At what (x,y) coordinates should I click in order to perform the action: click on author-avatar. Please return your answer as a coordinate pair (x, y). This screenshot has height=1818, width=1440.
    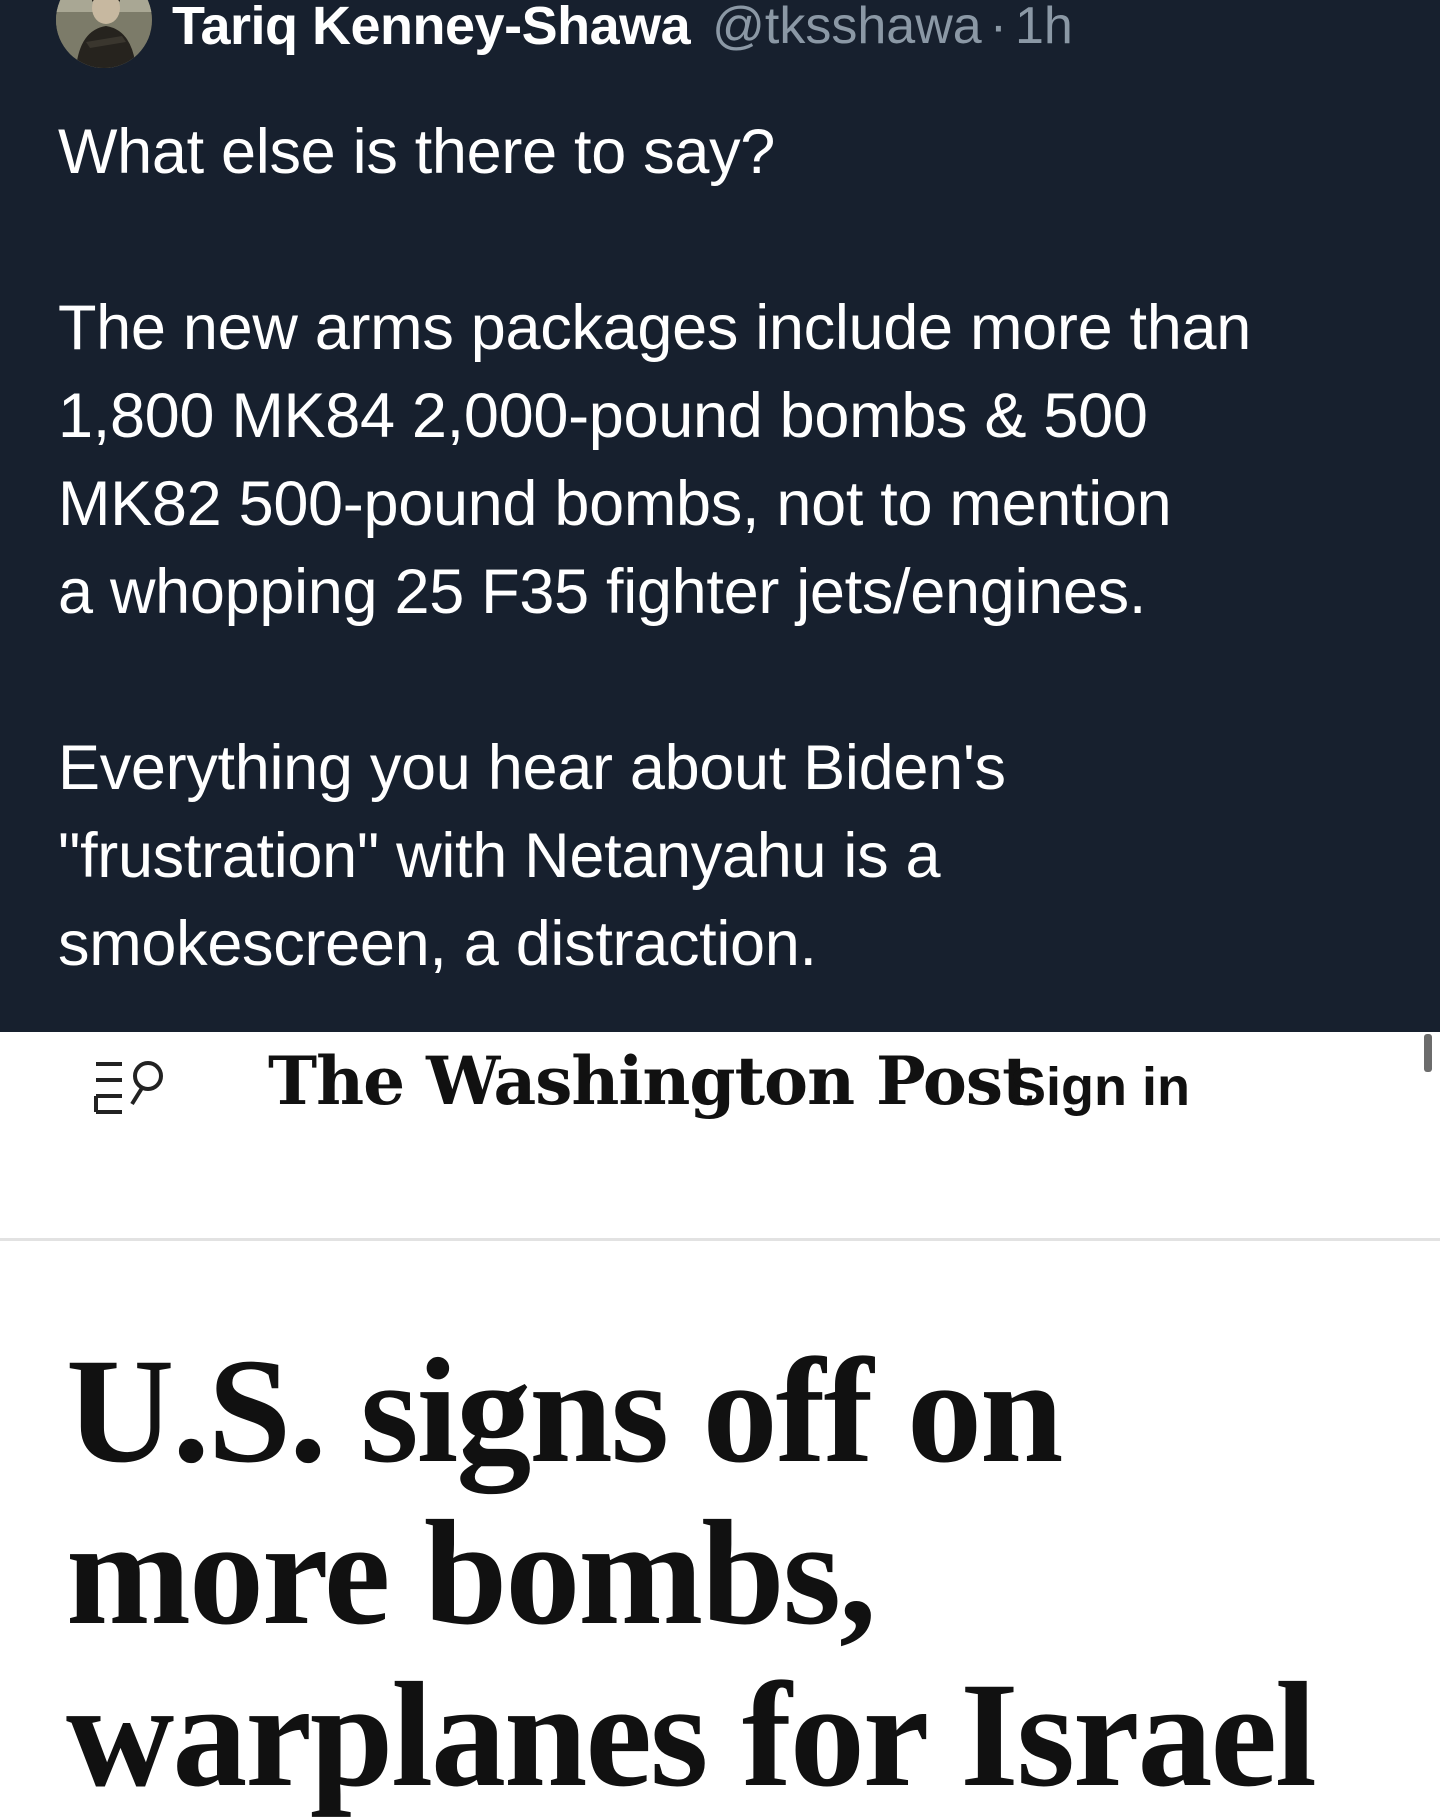
    Looking at the image, I should click on (104, 34).